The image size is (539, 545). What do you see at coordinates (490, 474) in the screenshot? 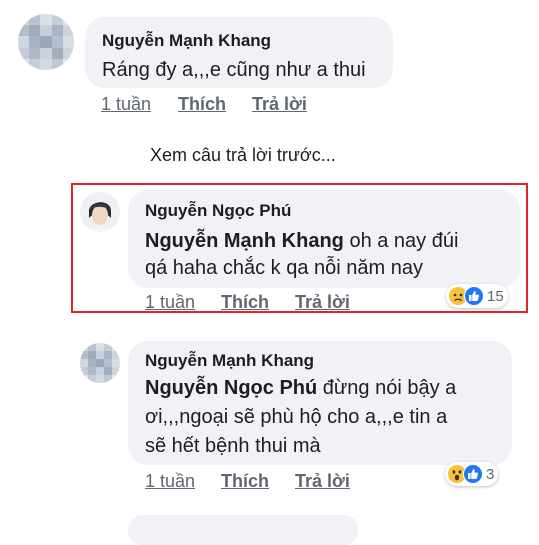
I see `reaction-count: 3` at bounding box center [490, 474].